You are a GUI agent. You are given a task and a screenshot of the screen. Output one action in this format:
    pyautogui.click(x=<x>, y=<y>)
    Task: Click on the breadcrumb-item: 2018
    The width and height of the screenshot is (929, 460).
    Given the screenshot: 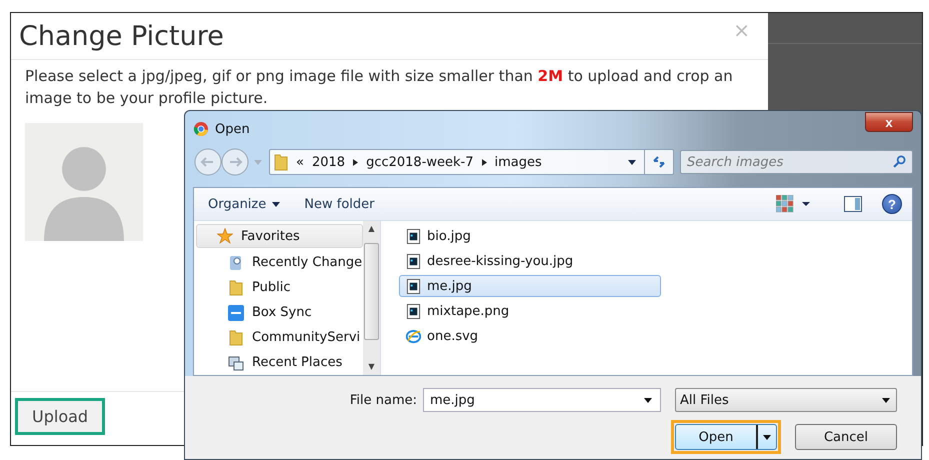 What is the action you would take?
    pyautogui.click(x=329, y=162)
    